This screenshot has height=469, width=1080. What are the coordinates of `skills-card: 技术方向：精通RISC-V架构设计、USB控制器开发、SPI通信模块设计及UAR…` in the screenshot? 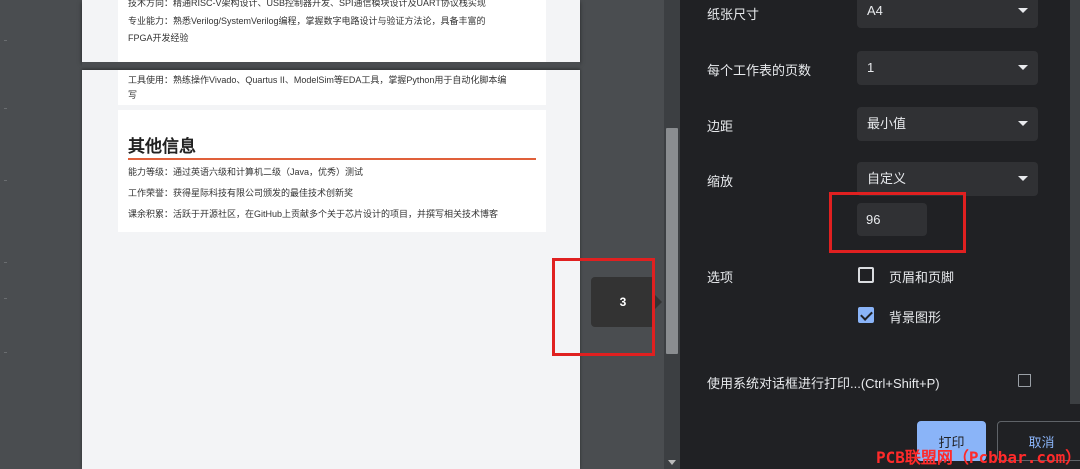 It's located at (332, 31).